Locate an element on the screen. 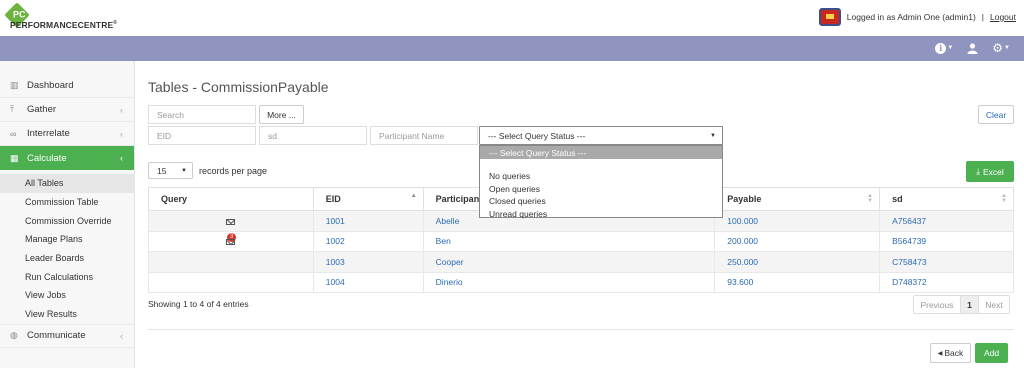 The height and width of the screenshot is (368, 1024). divider is located at coordinates (581, 329).